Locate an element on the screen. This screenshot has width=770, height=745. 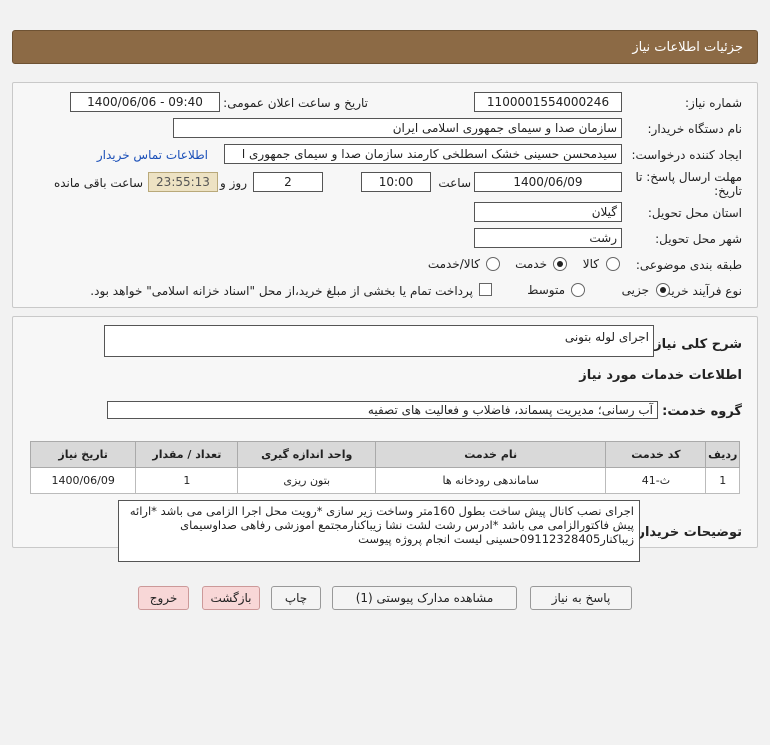
page-title: جزئیات اطلاعات نیاز is located at coordinates (385, 47).